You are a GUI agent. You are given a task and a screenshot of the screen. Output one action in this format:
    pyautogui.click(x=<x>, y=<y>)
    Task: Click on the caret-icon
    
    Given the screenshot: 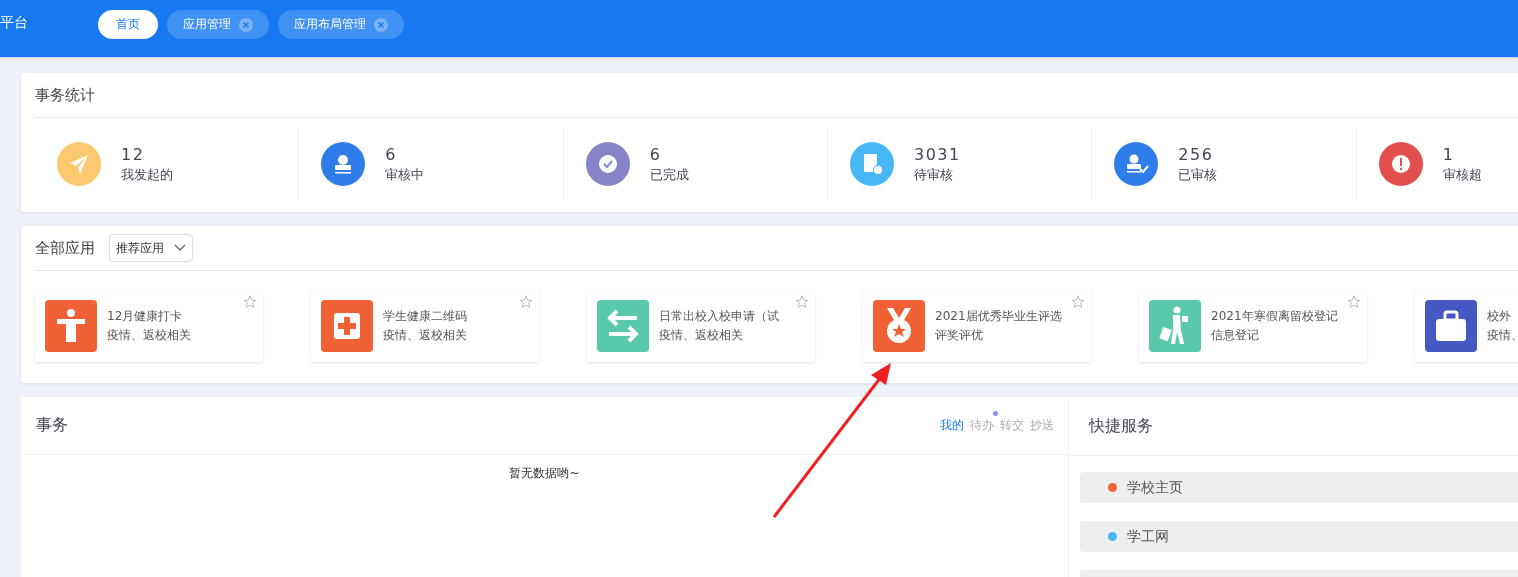 What is the action you would take?
    pyautogui.click(x=180, y=248)
    